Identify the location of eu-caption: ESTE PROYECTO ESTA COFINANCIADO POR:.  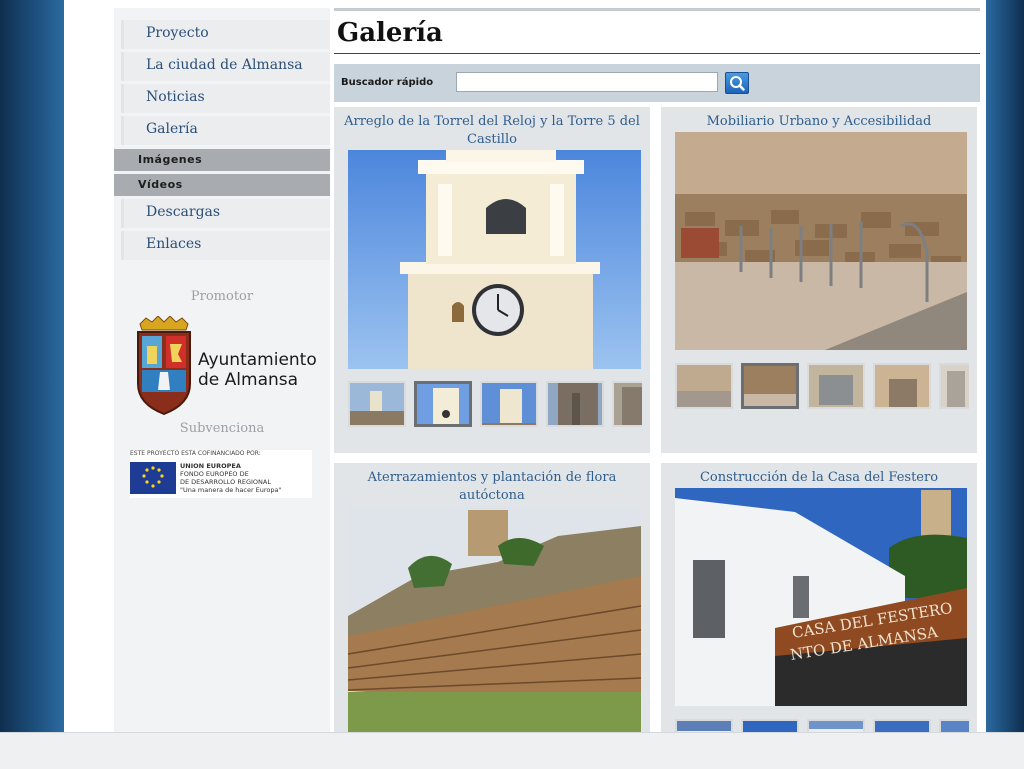
(195, 453).